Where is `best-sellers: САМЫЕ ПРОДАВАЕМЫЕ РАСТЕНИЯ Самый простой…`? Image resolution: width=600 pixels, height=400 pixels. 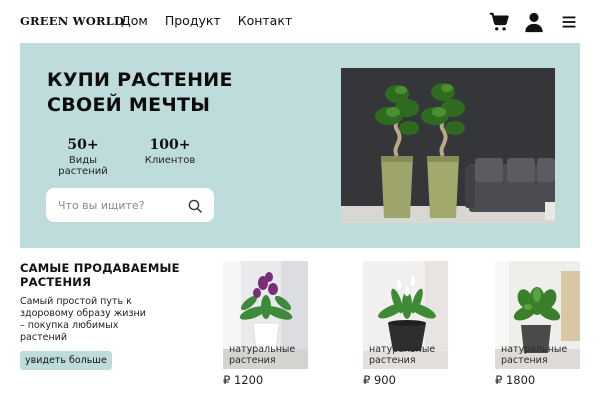 best-sellers: САМЫЕ ПРОДАВАЕМЫЕ РАСТЕНИЯ Самый простой… is located at coordinates (110, 315).